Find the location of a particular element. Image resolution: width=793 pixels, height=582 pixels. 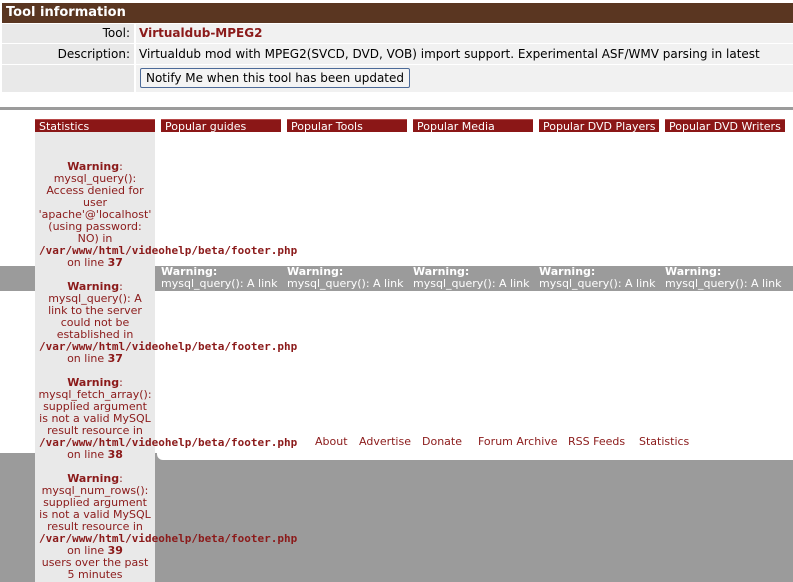

footer-link-donate: Donate is located at coordinates (442, 442).